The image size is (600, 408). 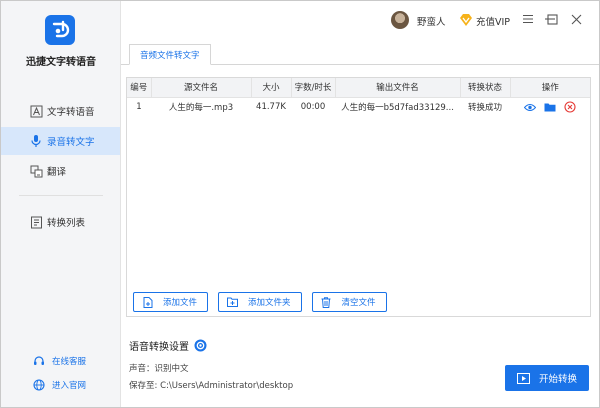 I want to click on sidebar-item-translate: 翻译, so click(x=60, y=171).